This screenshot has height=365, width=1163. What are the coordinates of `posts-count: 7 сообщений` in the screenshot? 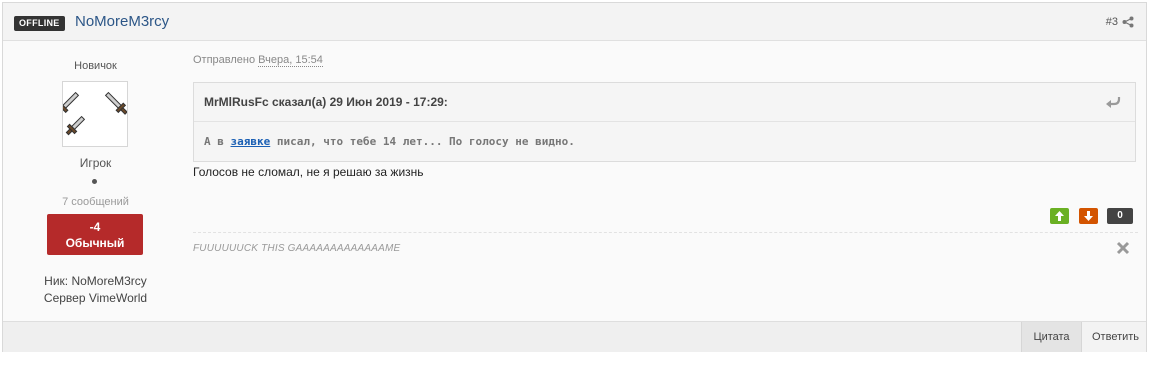 It's located at (95, 202).